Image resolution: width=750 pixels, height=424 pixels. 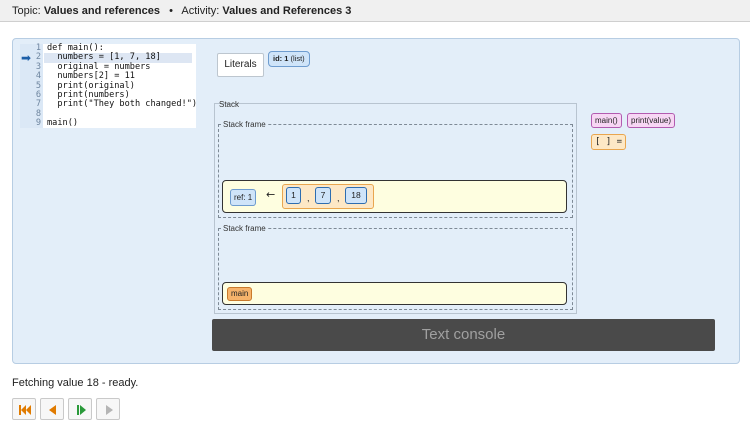 I want to click on object-id-type: (list), so click(x=297, y=58).